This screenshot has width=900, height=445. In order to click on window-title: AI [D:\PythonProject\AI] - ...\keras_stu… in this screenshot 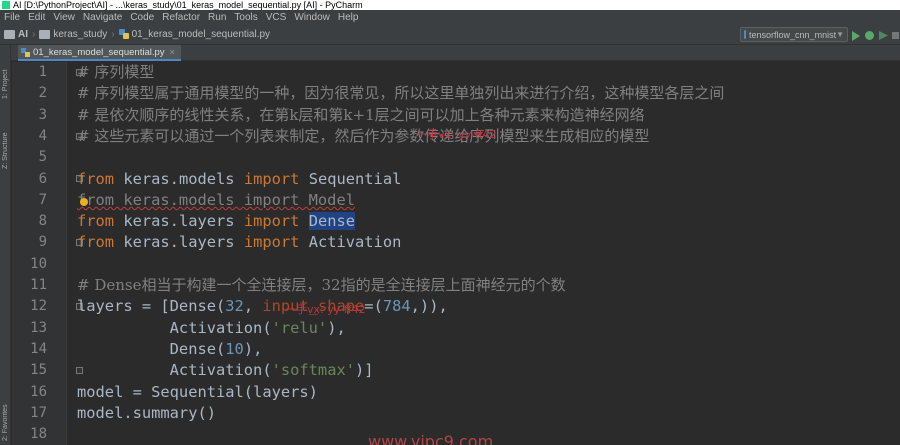, I will do `click(188, 5)`.